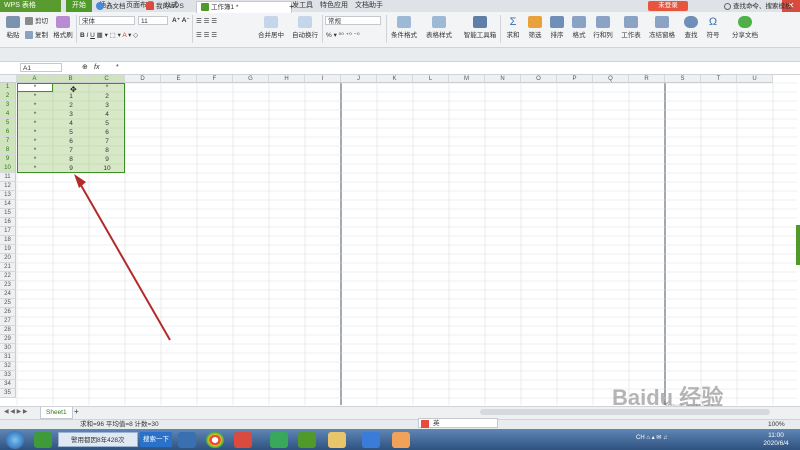 This screenshot has width=800, height=450. What do you see at coordinates (165, 6) in the screenshot?
I see `tab-my-wps: 我的WPS` at bounding box center [165, 6].